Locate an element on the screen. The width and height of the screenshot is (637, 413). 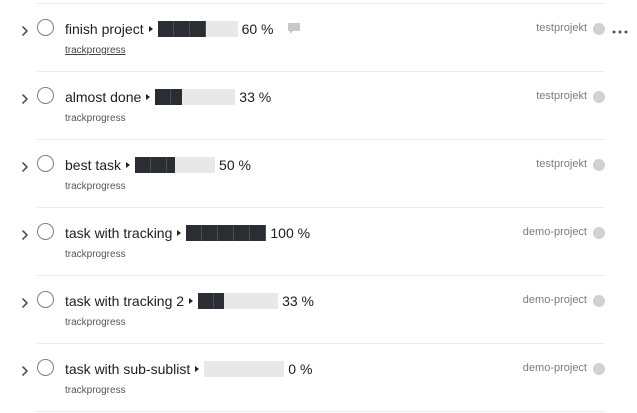
progress-percent: 50 % is located at coordinates (235, 165).